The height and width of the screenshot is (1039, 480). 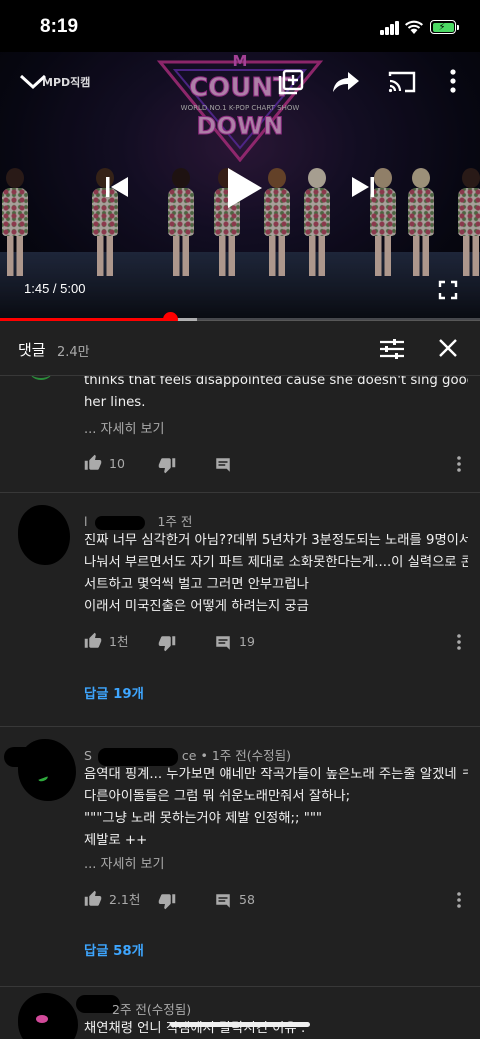 What do you see at coordinates (279, 900) in the screenshot?
I see `comment-actions: 2.1천 58` at bounding box center [279, 900].